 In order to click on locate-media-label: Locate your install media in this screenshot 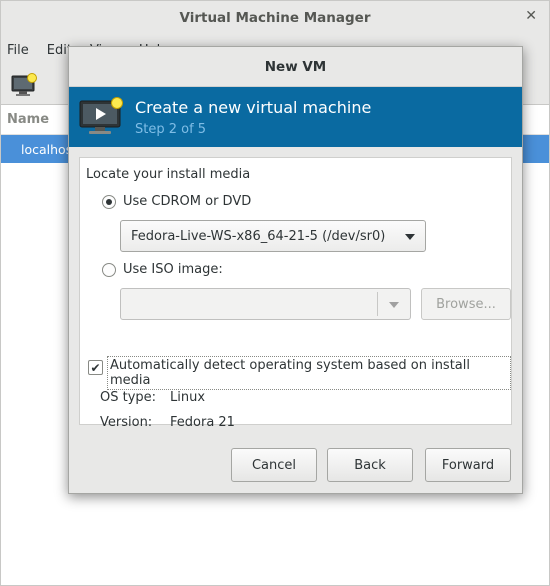, I will do `click(168, 174)`.